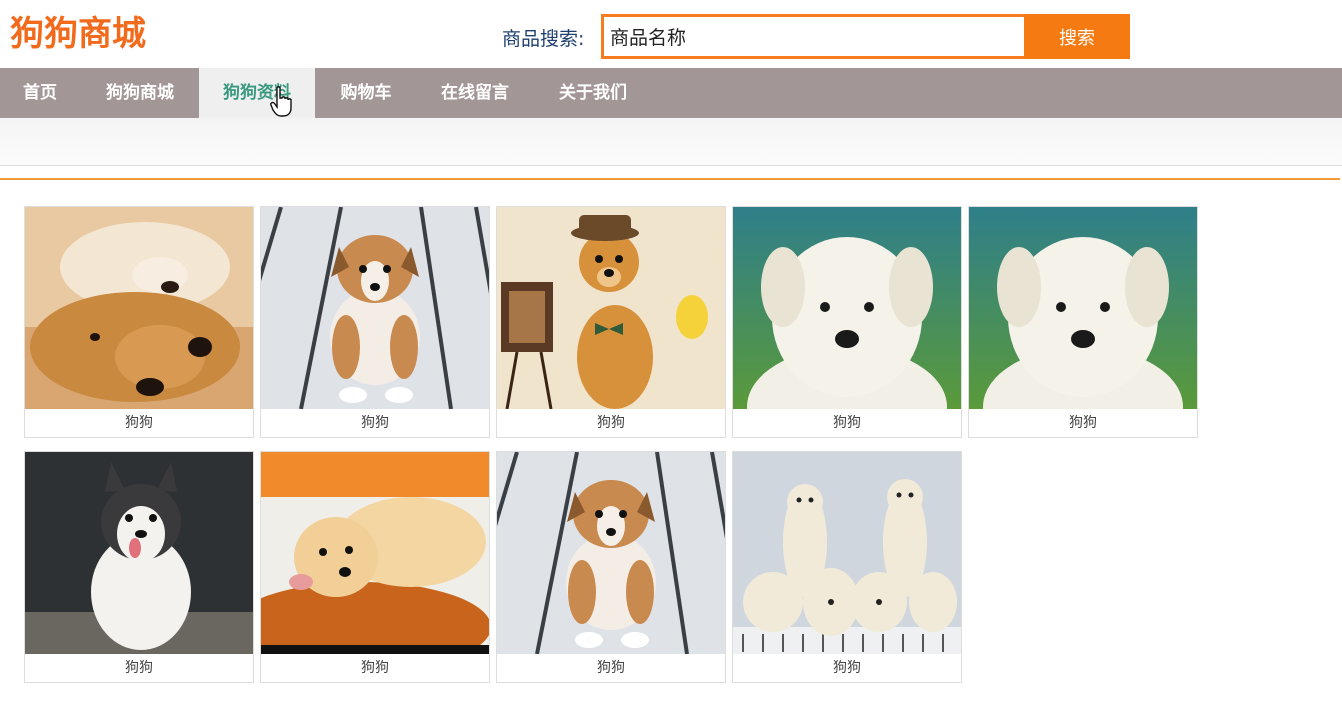 This screenshot has width=1342, height=702. I want to click on nav-item-dog-info: 狗狗资料, so click(257, 93).